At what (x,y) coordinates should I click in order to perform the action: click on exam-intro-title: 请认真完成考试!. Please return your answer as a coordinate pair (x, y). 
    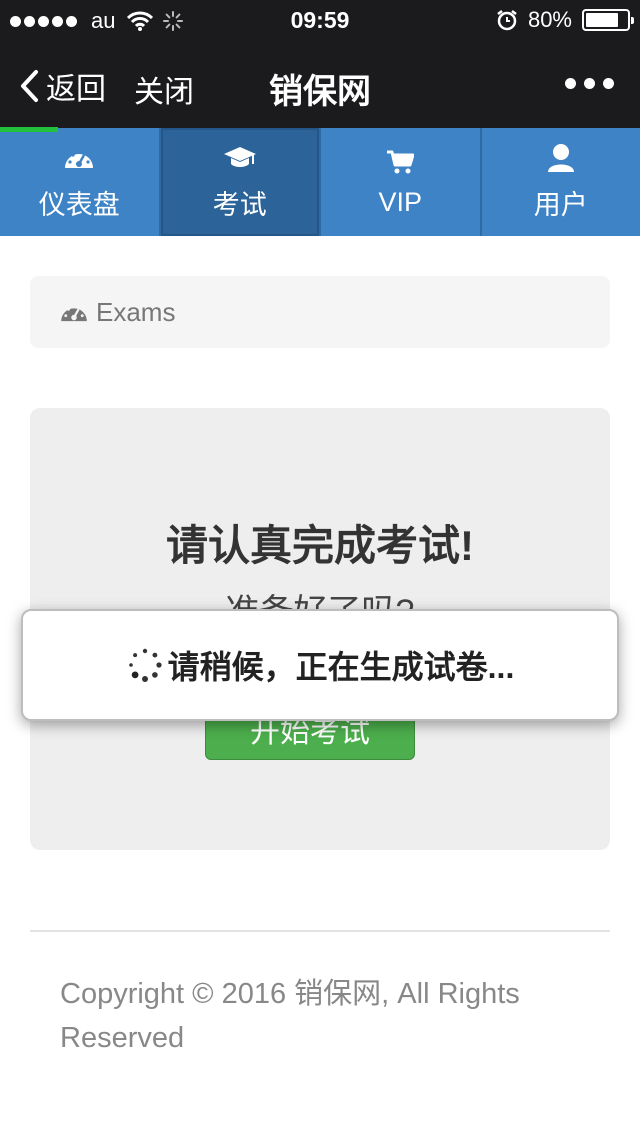
    Looking at the image, I should click on (320, 545).